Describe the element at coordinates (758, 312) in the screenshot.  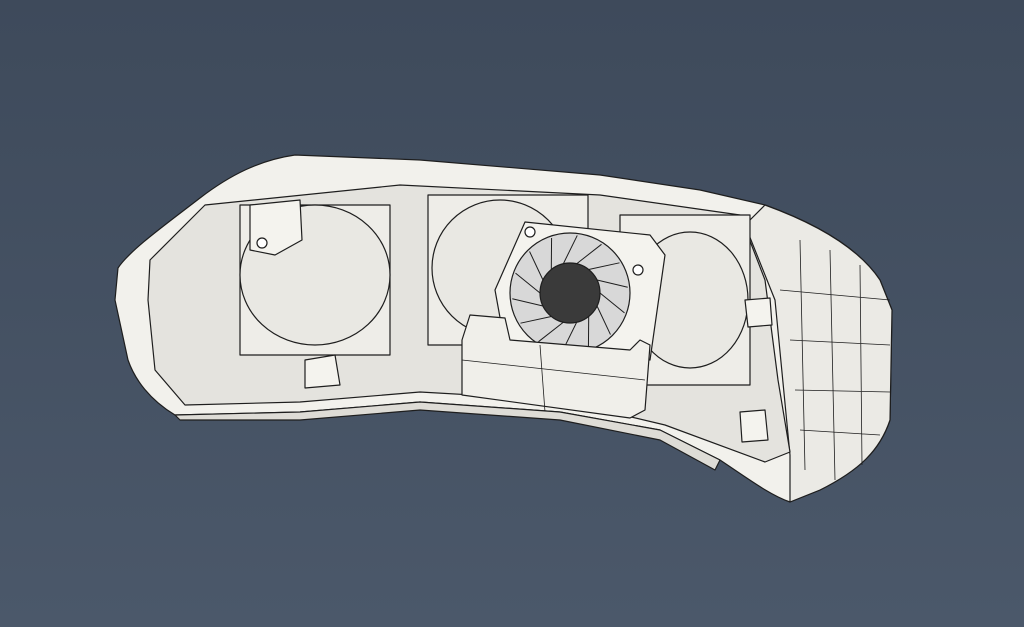
I see `mount-post-right-upper` at that location.